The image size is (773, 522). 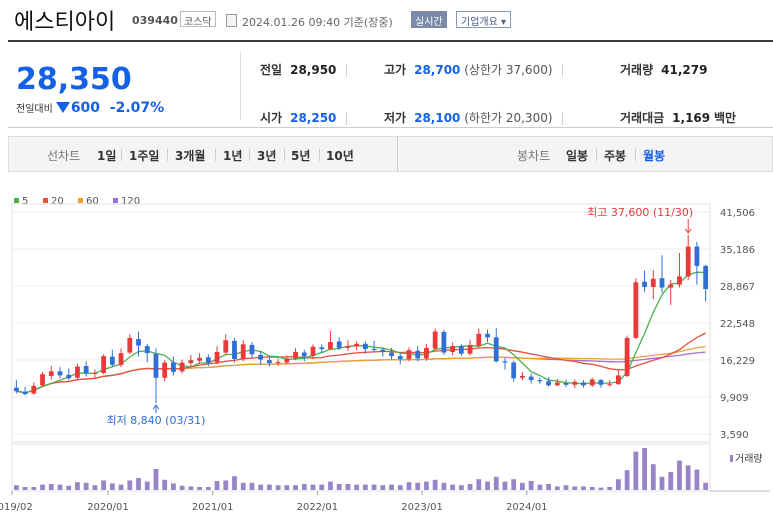 I want to click on y-tick-label: 22,548, so click(x=737, y=324).